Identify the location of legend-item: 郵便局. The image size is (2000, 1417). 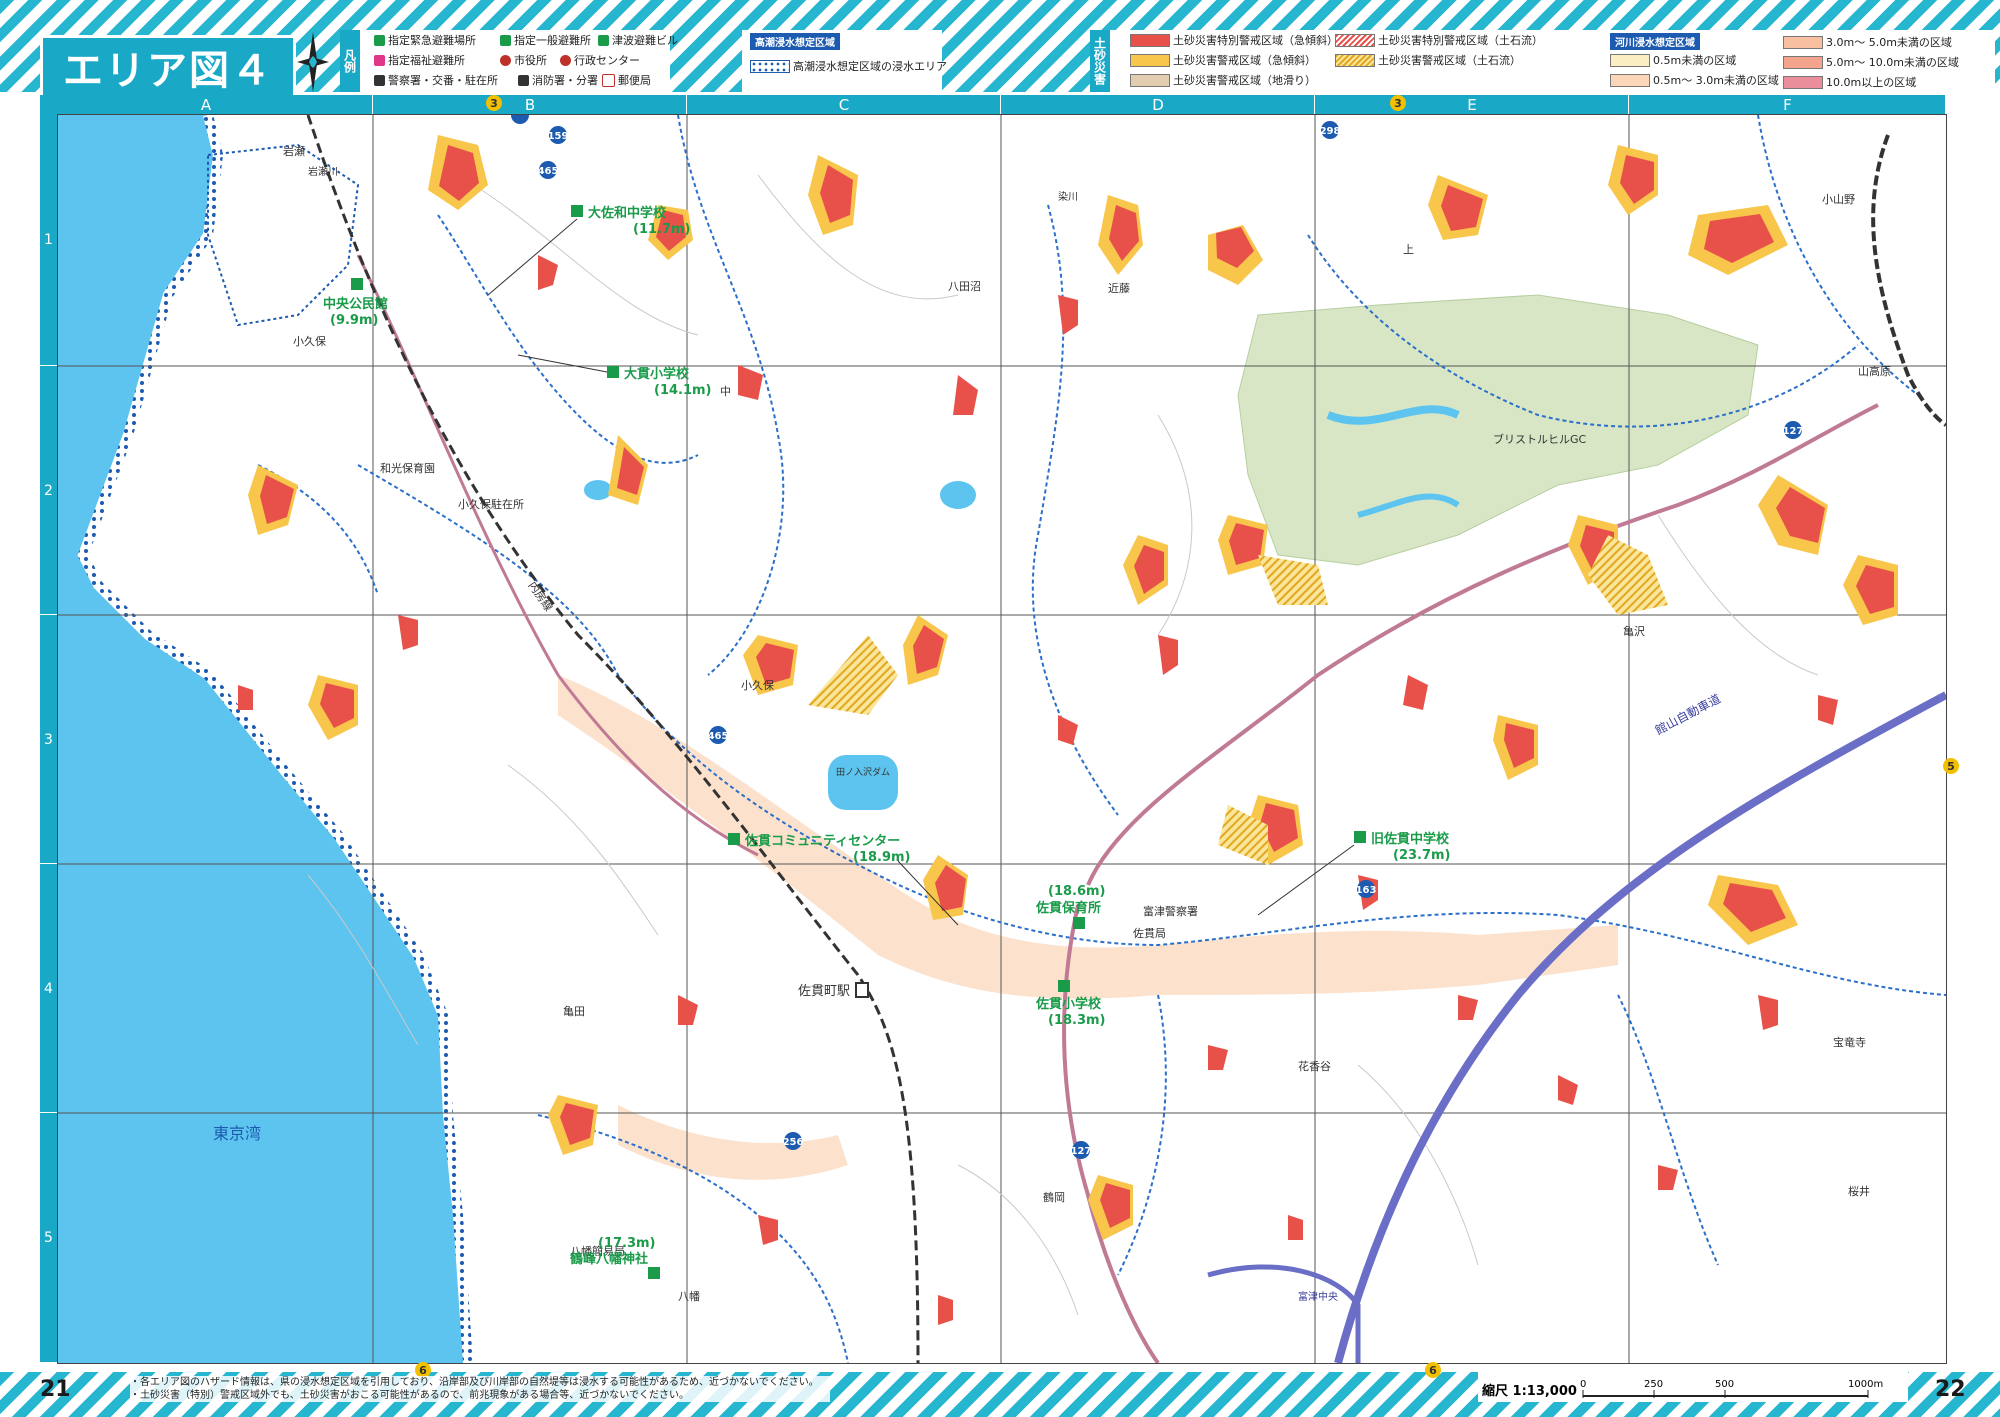
(626, 80).